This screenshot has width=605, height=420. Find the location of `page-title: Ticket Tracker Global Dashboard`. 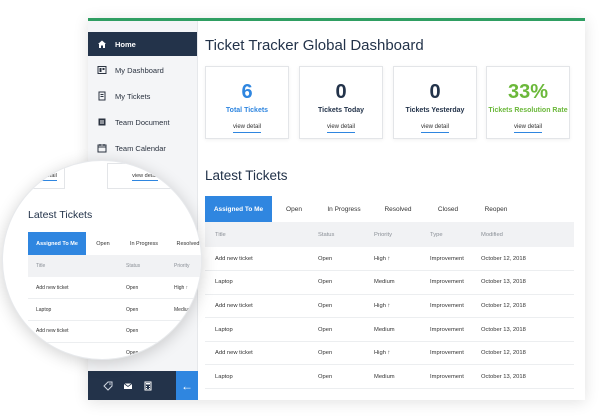

page-title: Ticket Tracker Global Dashboard is located at coordinates (314, 45).